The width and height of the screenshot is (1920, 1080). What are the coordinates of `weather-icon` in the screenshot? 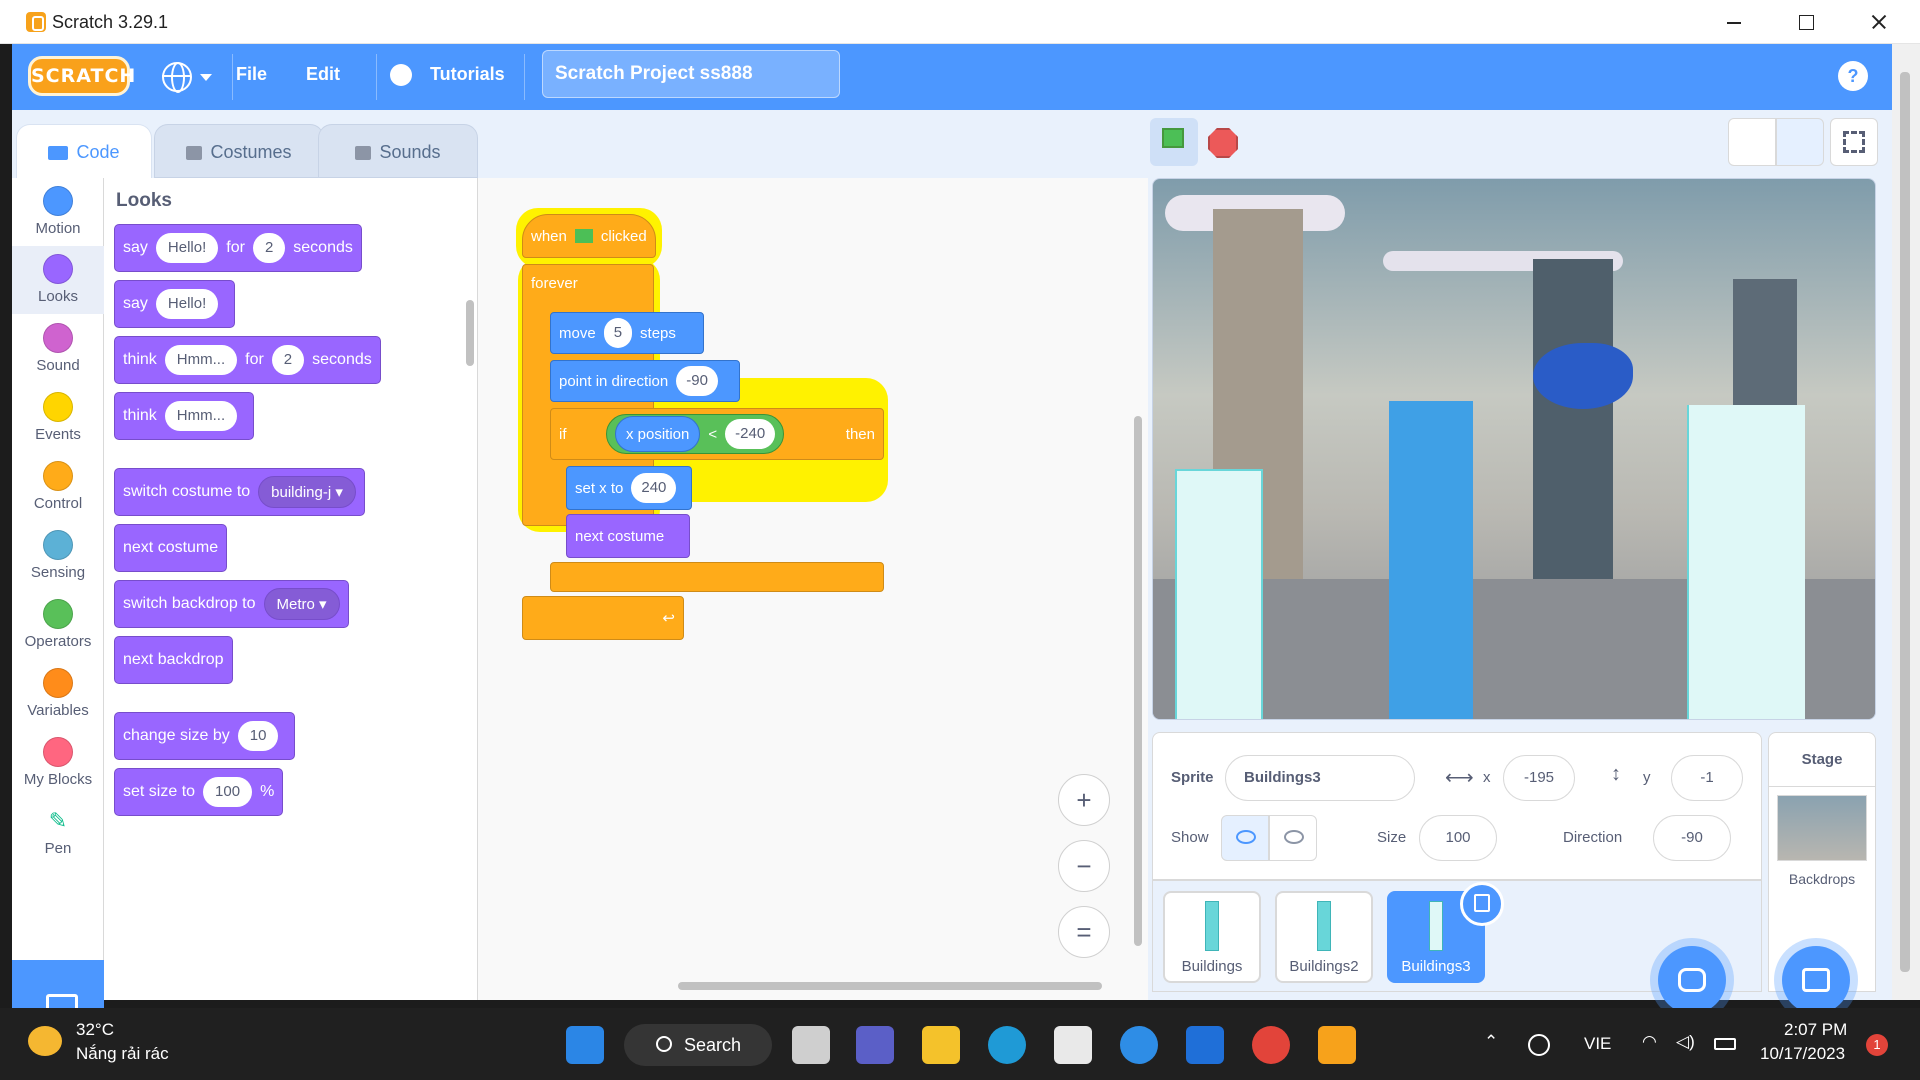 It's located at (45, 1041).